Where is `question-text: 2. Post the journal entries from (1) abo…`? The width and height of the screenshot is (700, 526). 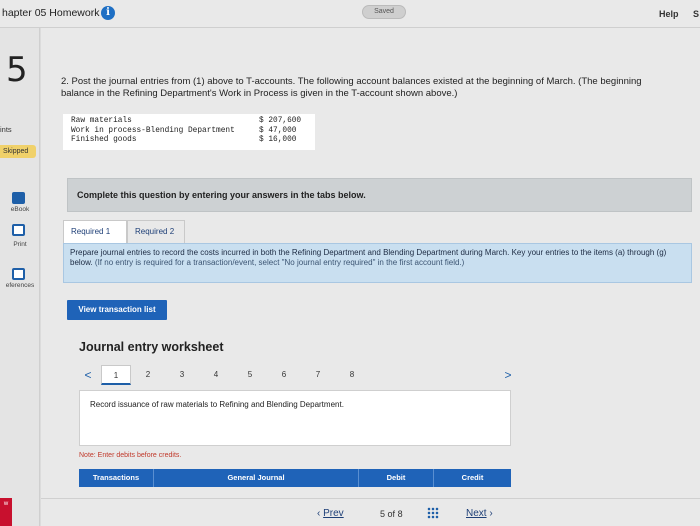 question-text: 2. Post the journal entries from (1) abo… is located at coordinates (351, 87).